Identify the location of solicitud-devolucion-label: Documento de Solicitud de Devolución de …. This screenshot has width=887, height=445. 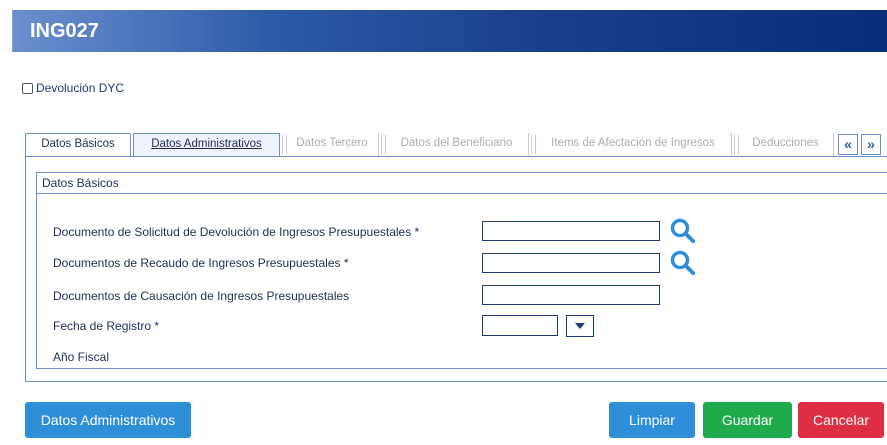
(236, 232).